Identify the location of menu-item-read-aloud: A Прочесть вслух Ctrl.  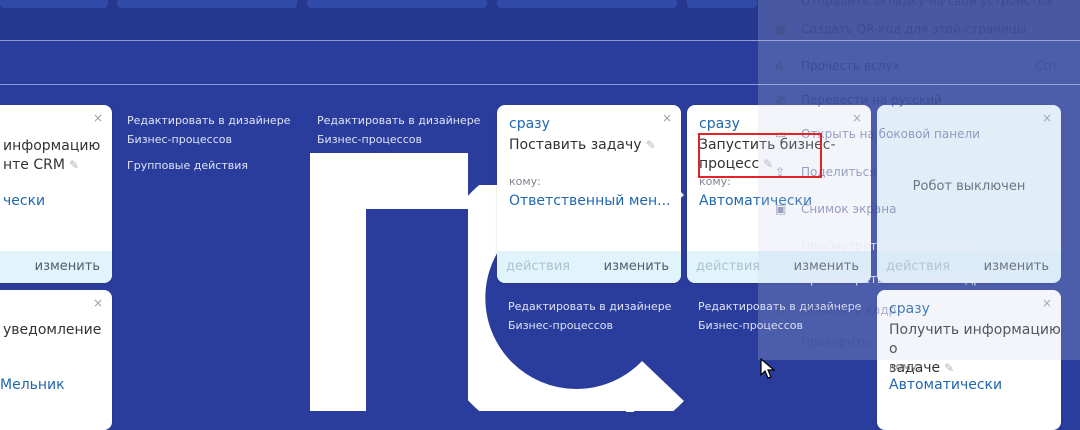
(915, 66).